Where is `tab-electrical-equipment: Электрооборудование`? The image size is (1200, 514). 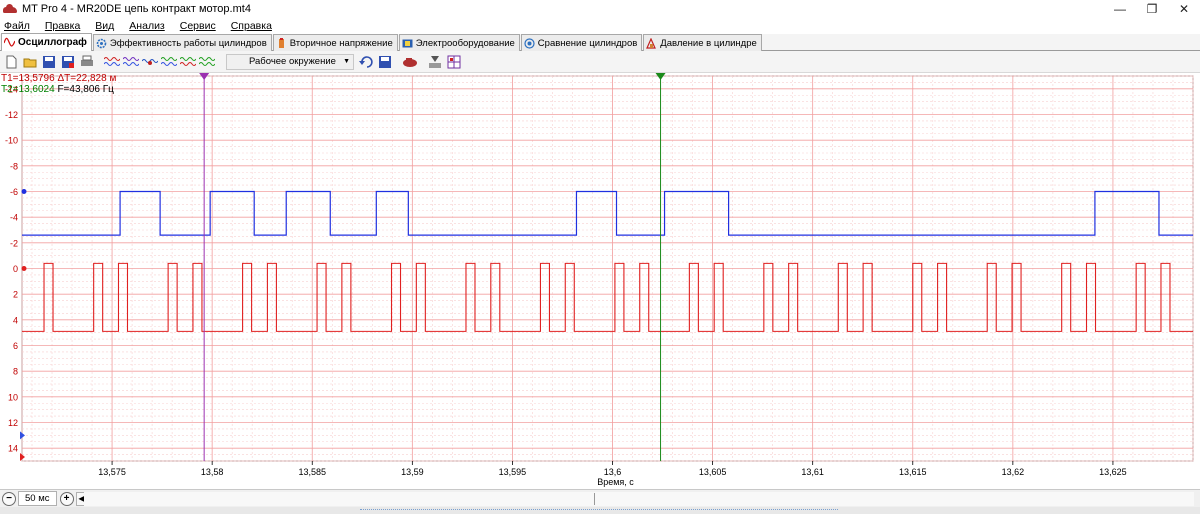 tab-electrical-equipment: Электрооборудование is located at coordinates (459, 42).